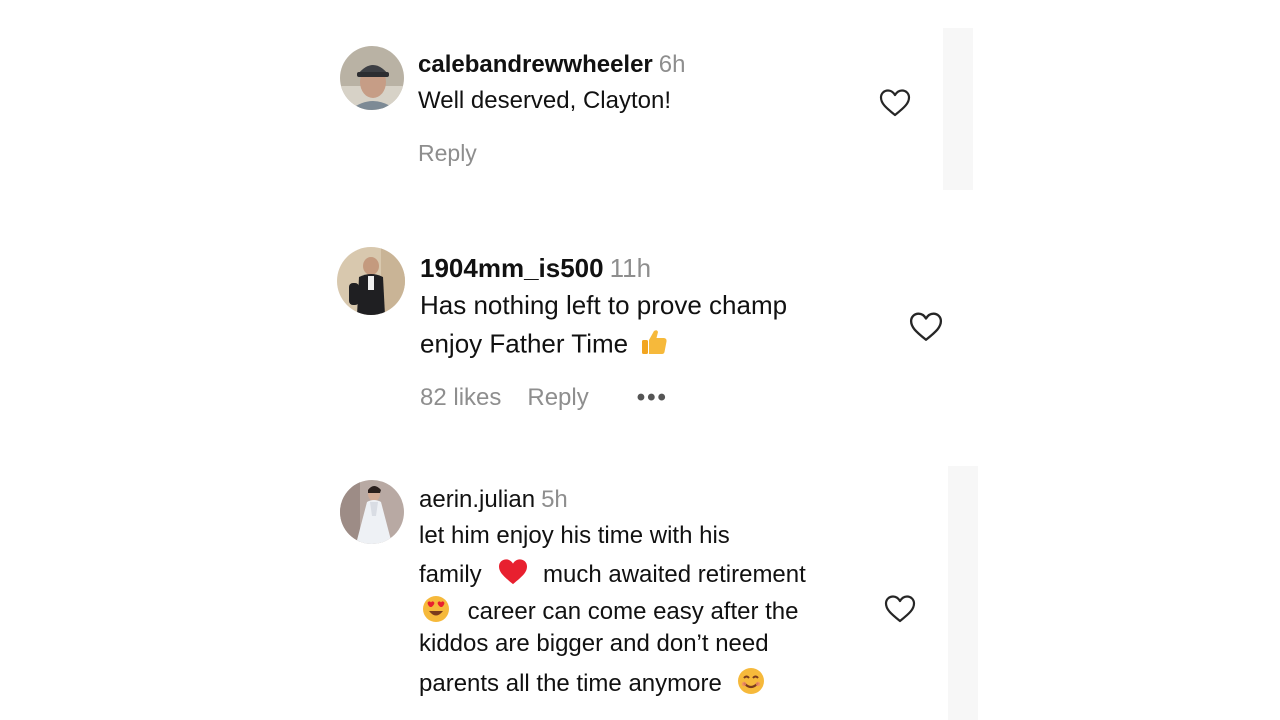 This screenshot has width=1280, height=720. What do you see at coordinates (574, 535) in the screenshot?
I see `comment-text: let him enjoy his time with his` at bounding box center [574, 535].